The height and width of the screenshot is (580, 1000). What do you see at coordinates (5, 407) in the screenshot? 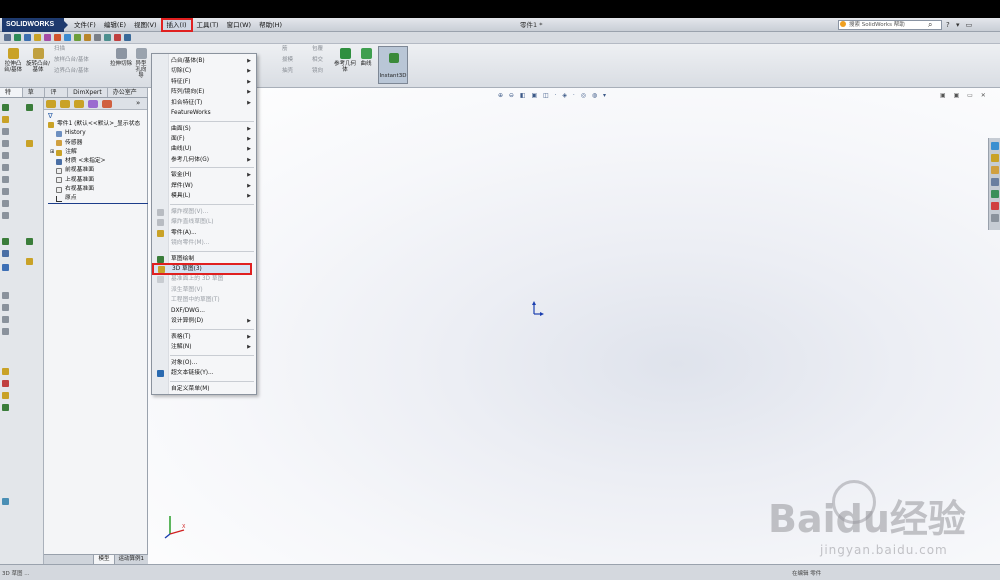
I see `construction-geometry-icon` at bounding box center [5, 407].